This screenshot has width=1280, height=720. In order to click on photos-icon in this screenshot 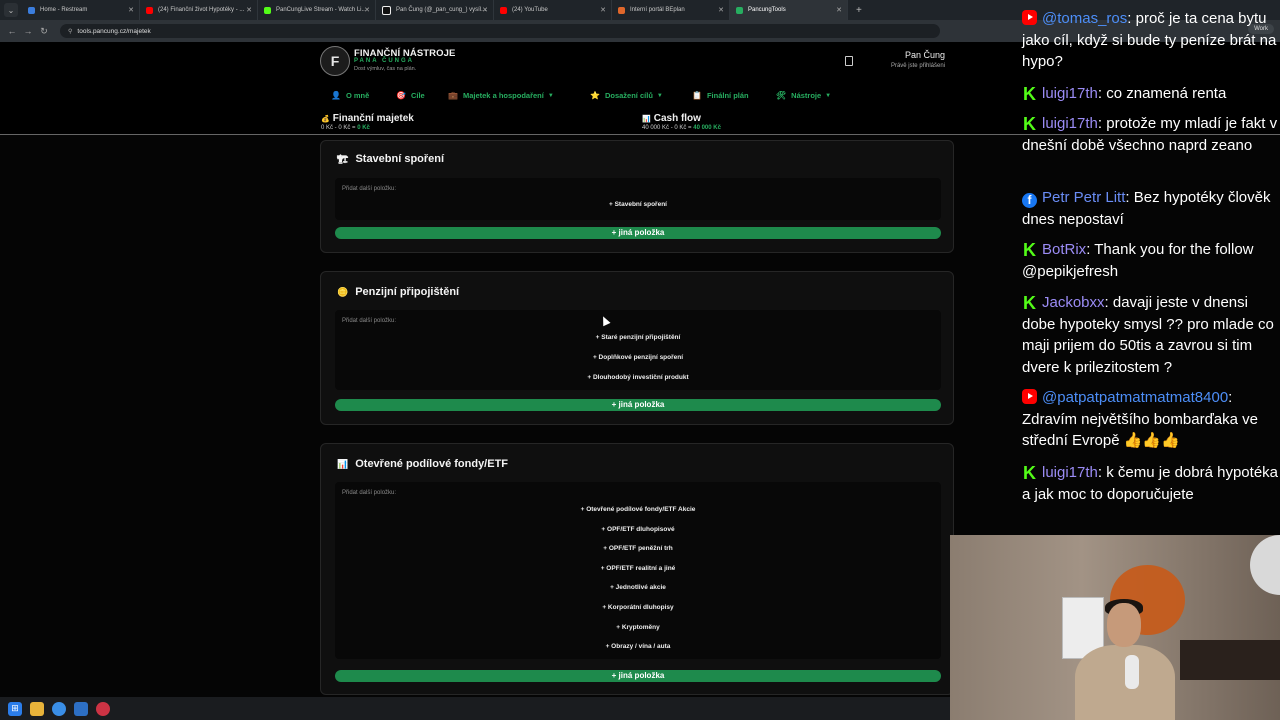, I will do `click(81, 708)`.